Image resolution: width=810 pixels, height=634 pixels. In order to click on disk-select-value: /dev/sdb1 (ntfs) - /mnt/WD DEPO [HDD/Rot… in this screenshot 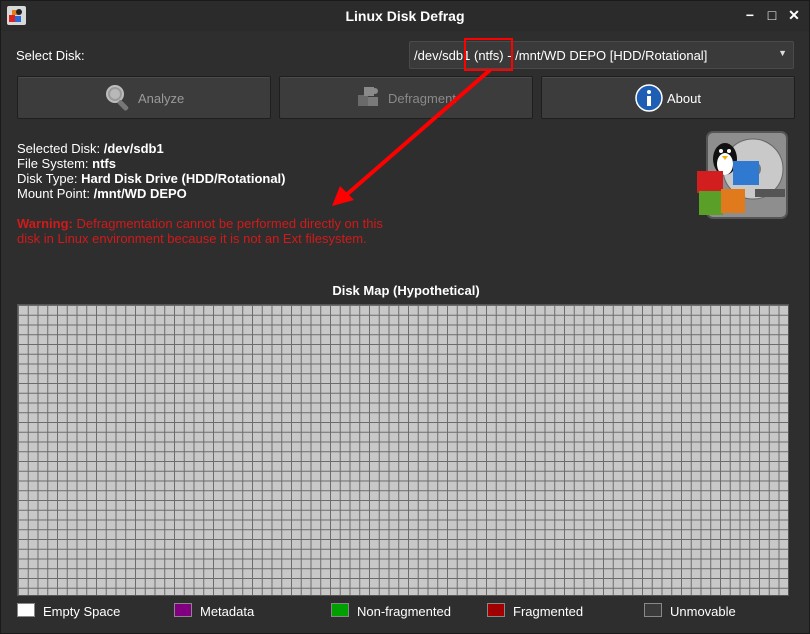, I will do `click(561, 55)`.